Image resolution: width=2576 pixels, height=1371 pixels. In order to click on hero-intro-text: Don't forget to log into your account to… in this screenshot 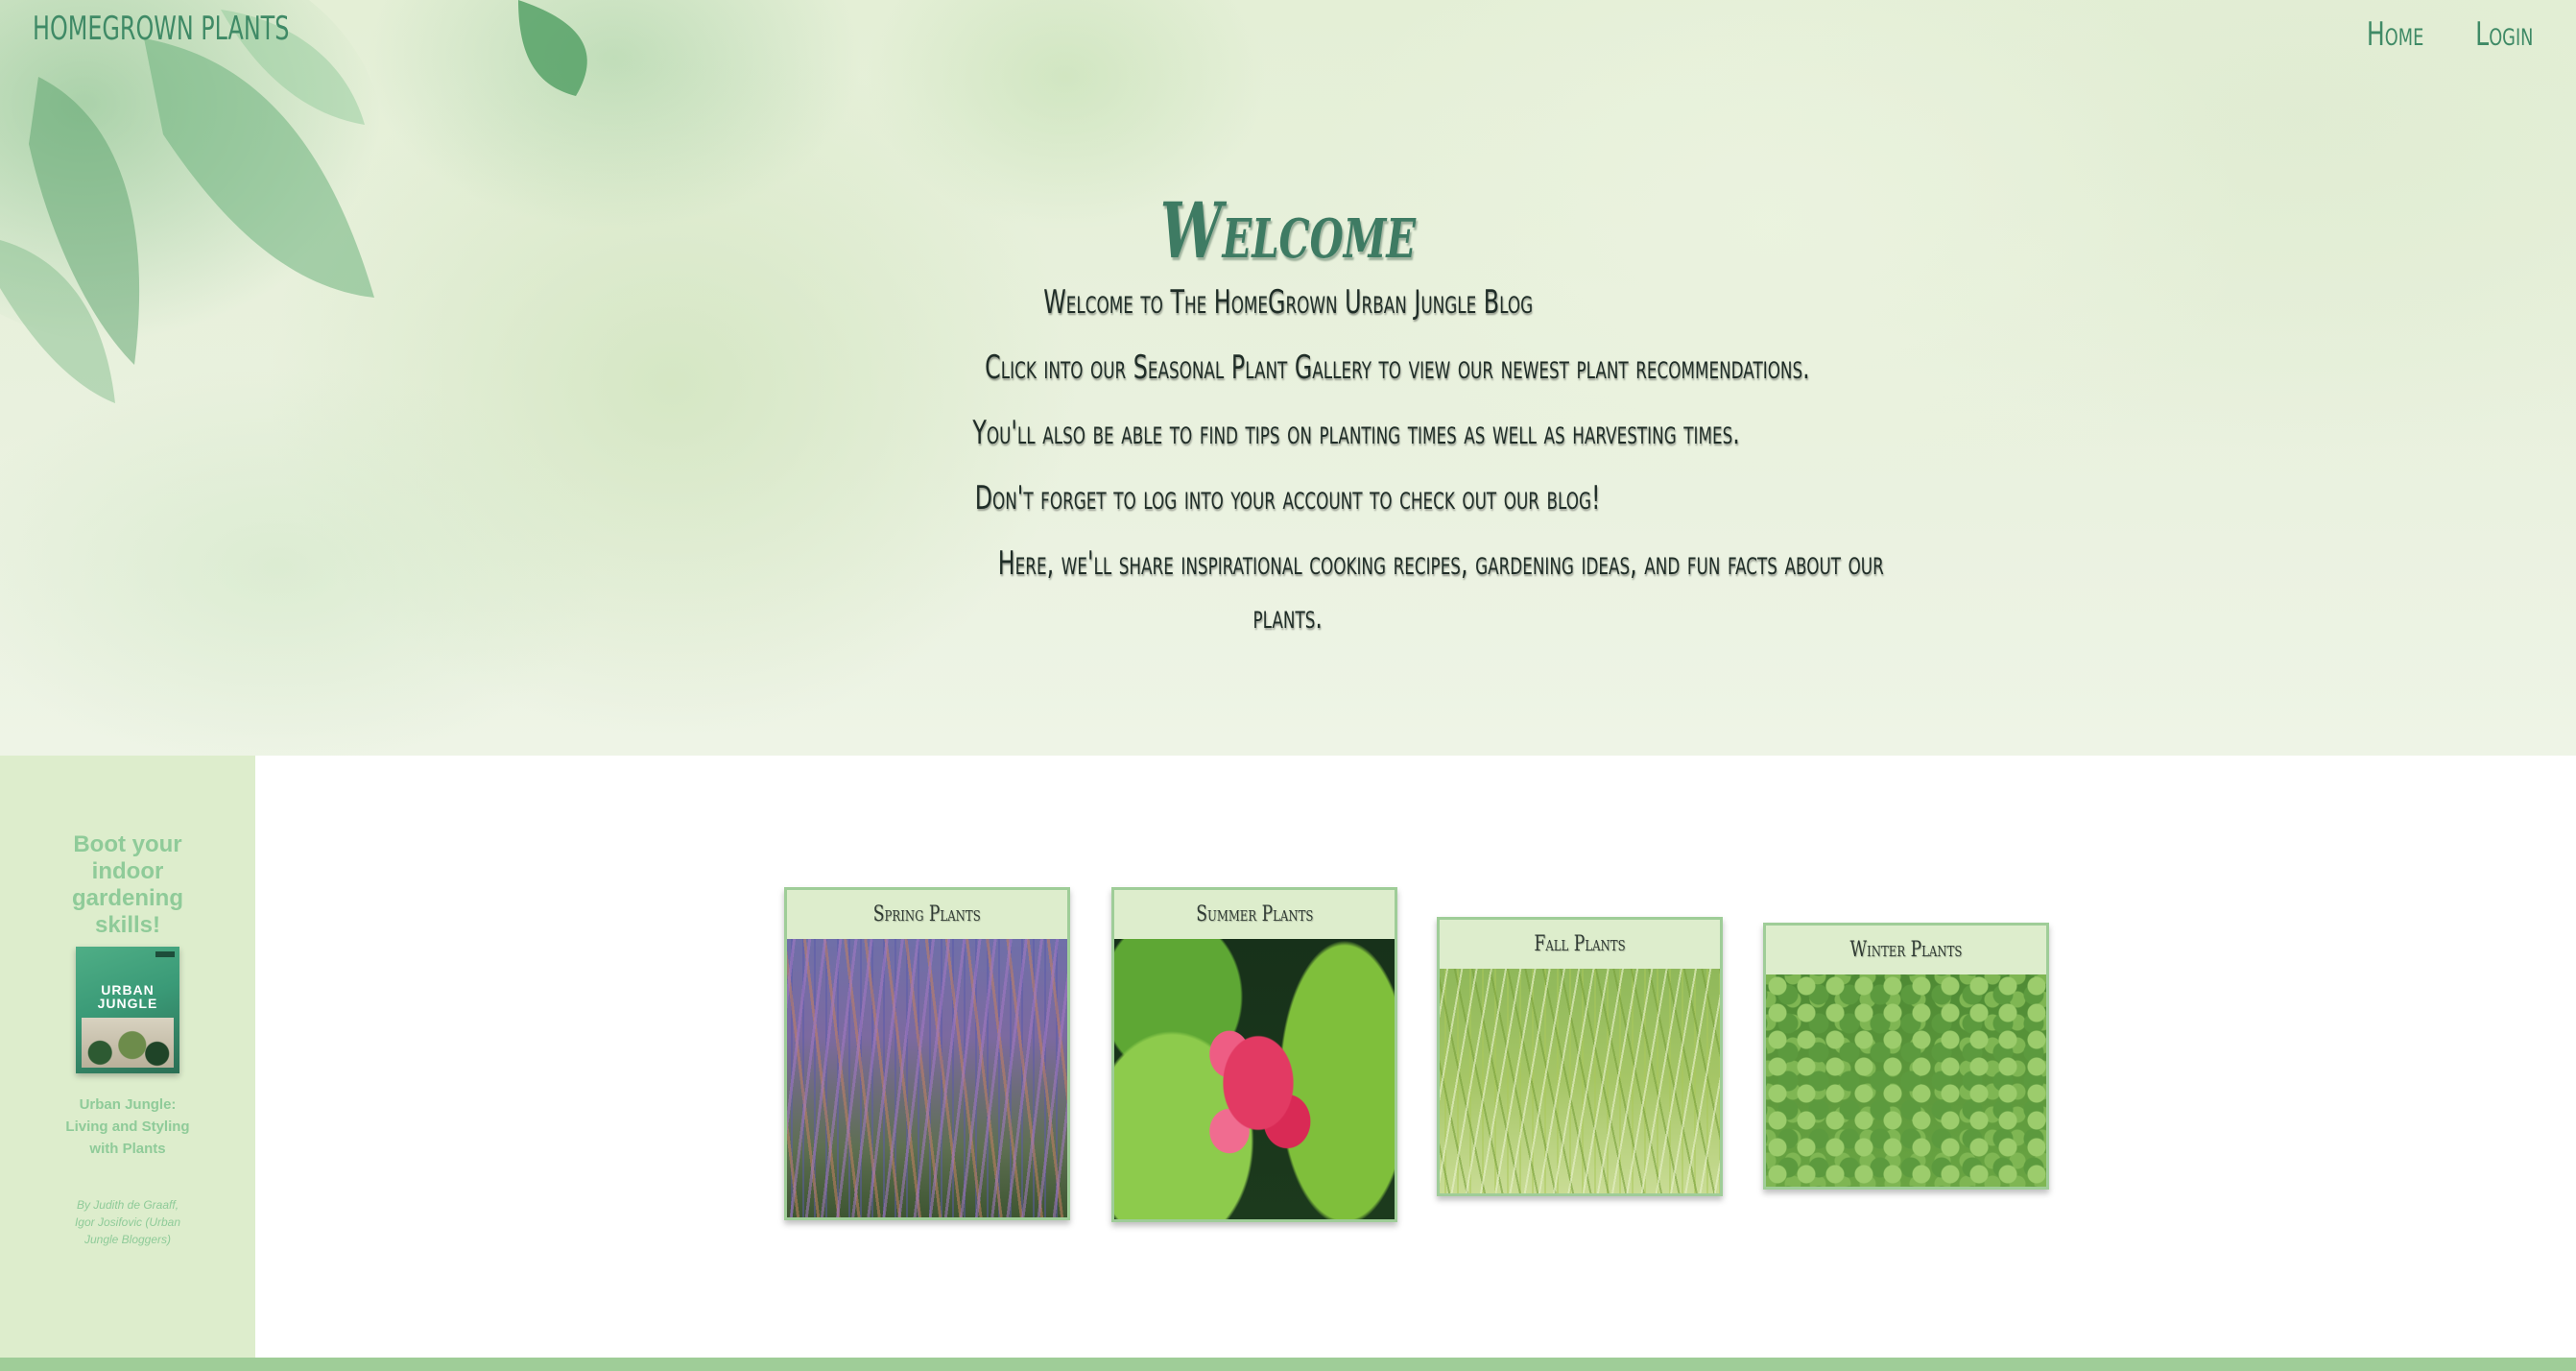, I will do `click(1288, 498)`.